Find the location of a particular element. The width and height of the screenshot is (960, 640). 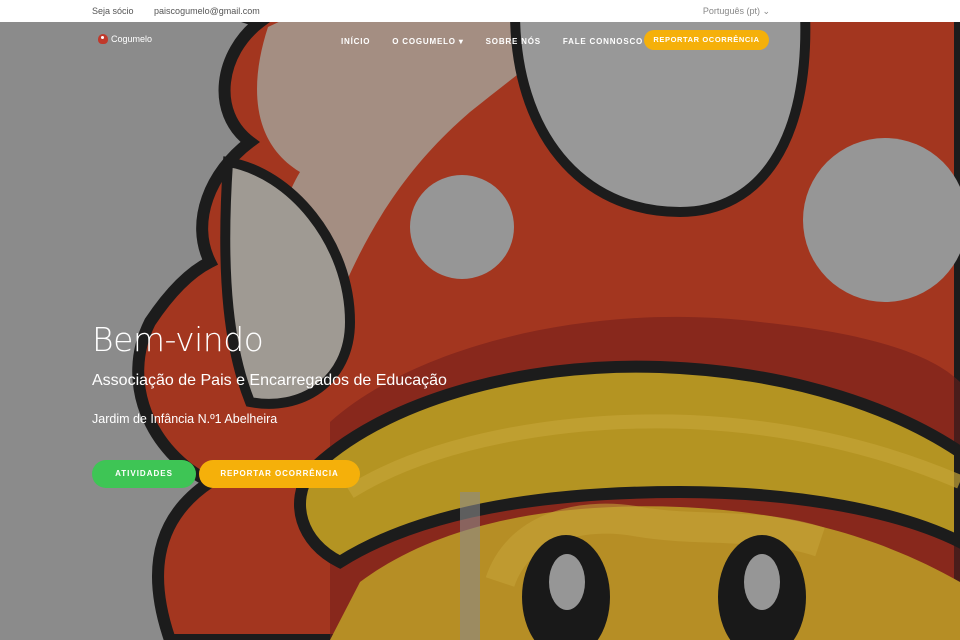

nav-item-fale-connosco: FALE CONNOSCO is located at coordinates (603, 40).